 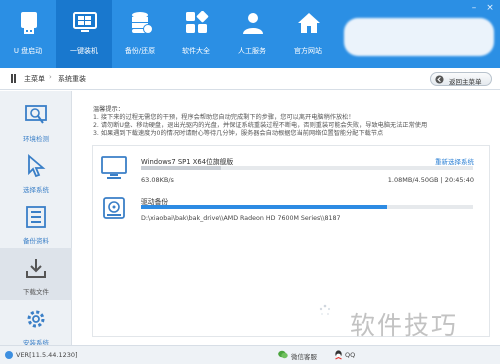 What do you see at coordinates (36, 190) in the screenshot?
I see `sidebar-item-label: 选择系统` at bounding box center [36, 190].